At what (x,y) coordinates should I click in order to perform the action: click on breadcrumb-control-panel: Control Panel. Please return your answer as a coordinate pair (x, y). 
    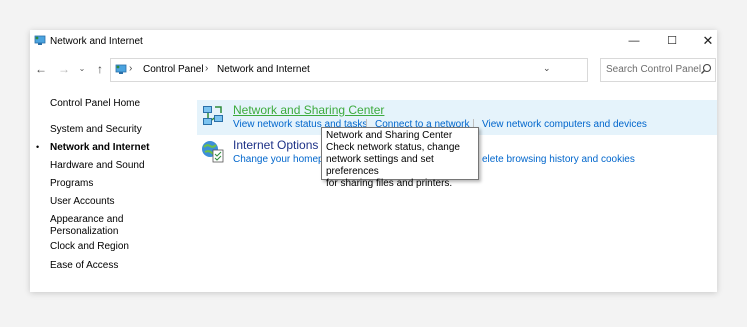
    Looking at the image, I should click on (173, 69).